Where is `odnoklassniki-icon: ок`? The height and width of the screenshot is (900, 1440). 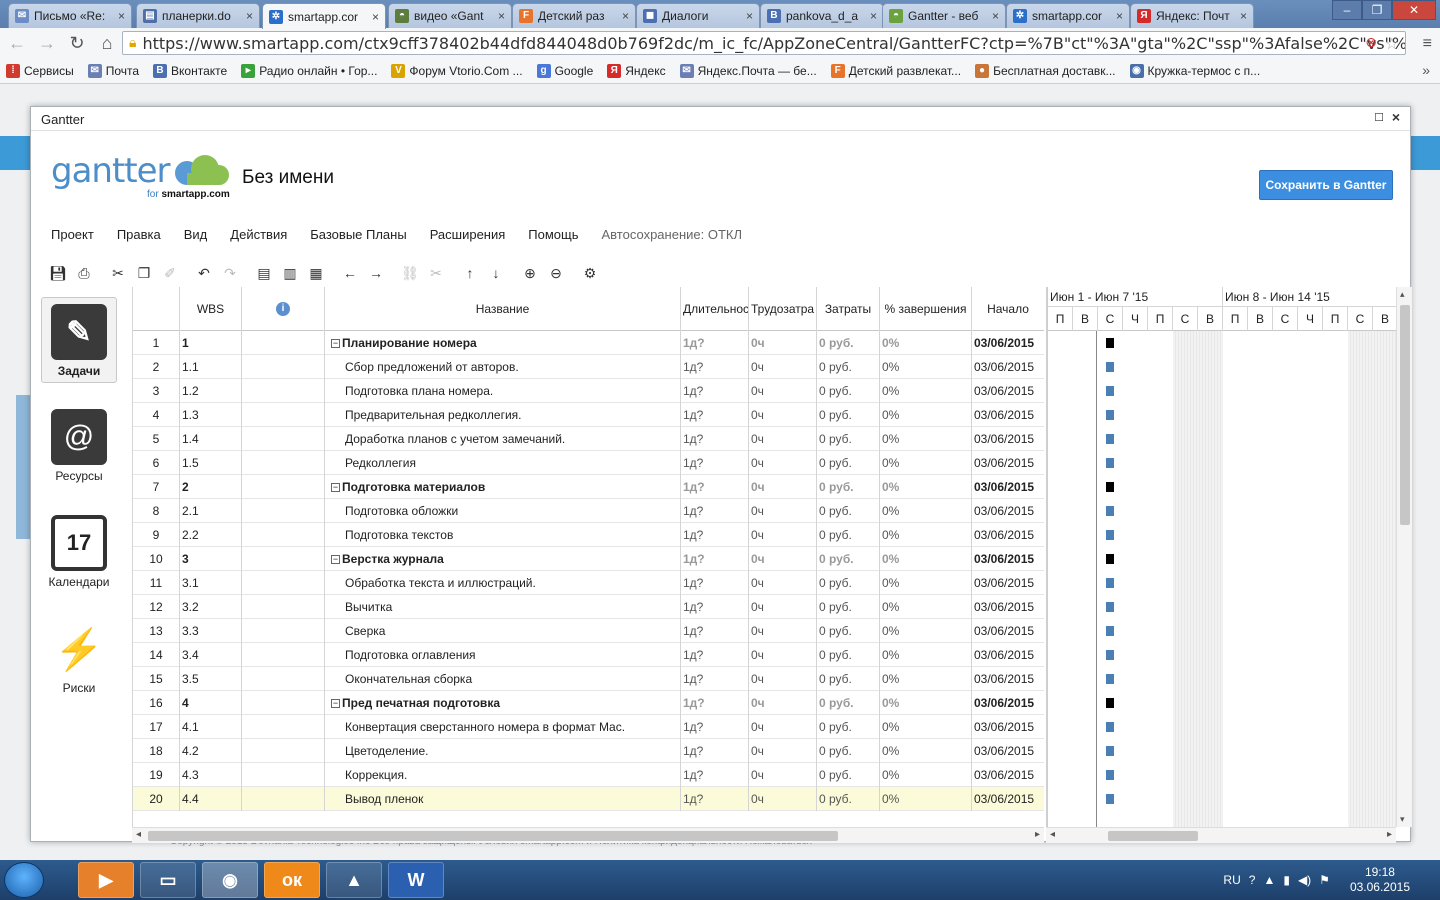
odnoklassniki-icon: ок is located at coordinates (292, 880).